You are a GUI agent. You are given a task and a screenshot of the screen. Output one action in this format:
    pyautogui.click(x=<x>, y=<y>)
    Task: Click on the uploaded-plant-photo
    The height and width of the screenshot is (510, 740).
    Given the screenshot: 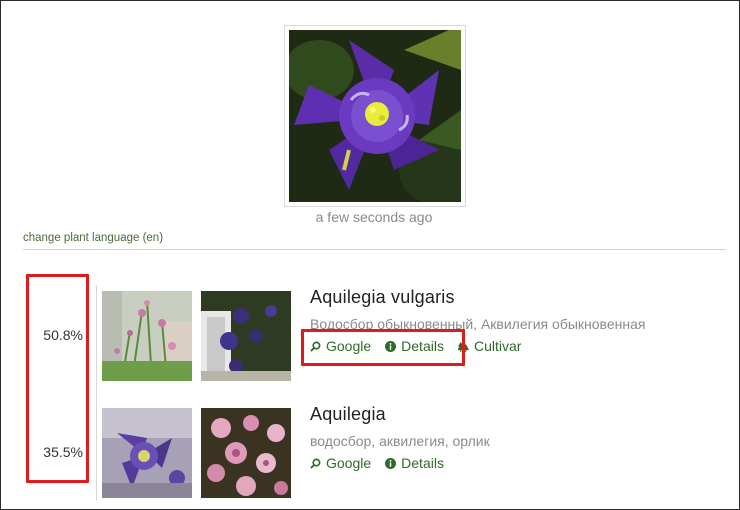 What is the action you would take?
    pyautogui.click(x=375, y=116)
    